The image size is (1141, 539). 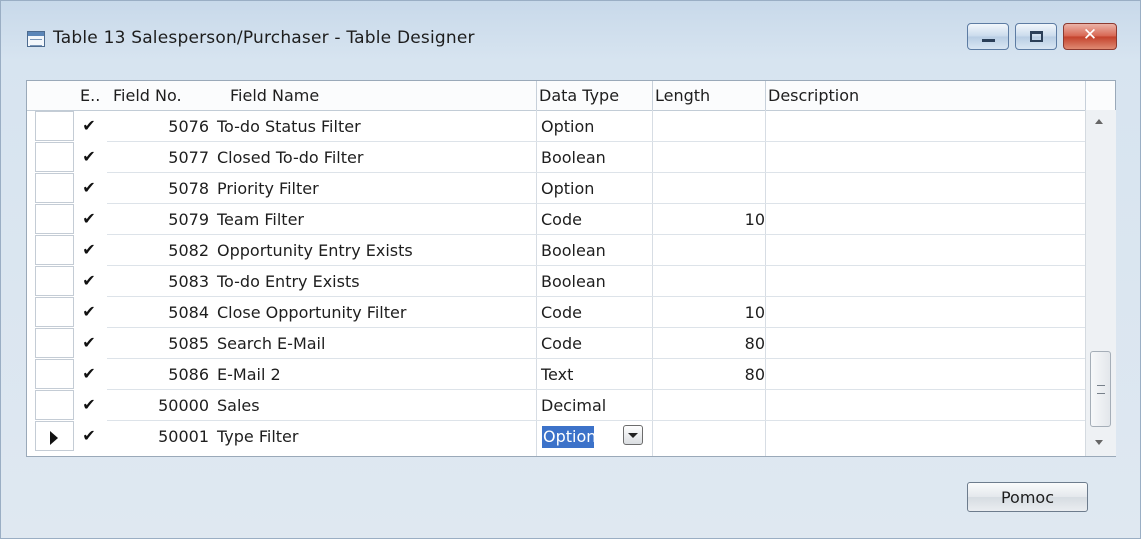 What do you see at coordinates (813, 95) in the screenshot?
I see `column-header-description: Description` at bounding box center [813, 95].